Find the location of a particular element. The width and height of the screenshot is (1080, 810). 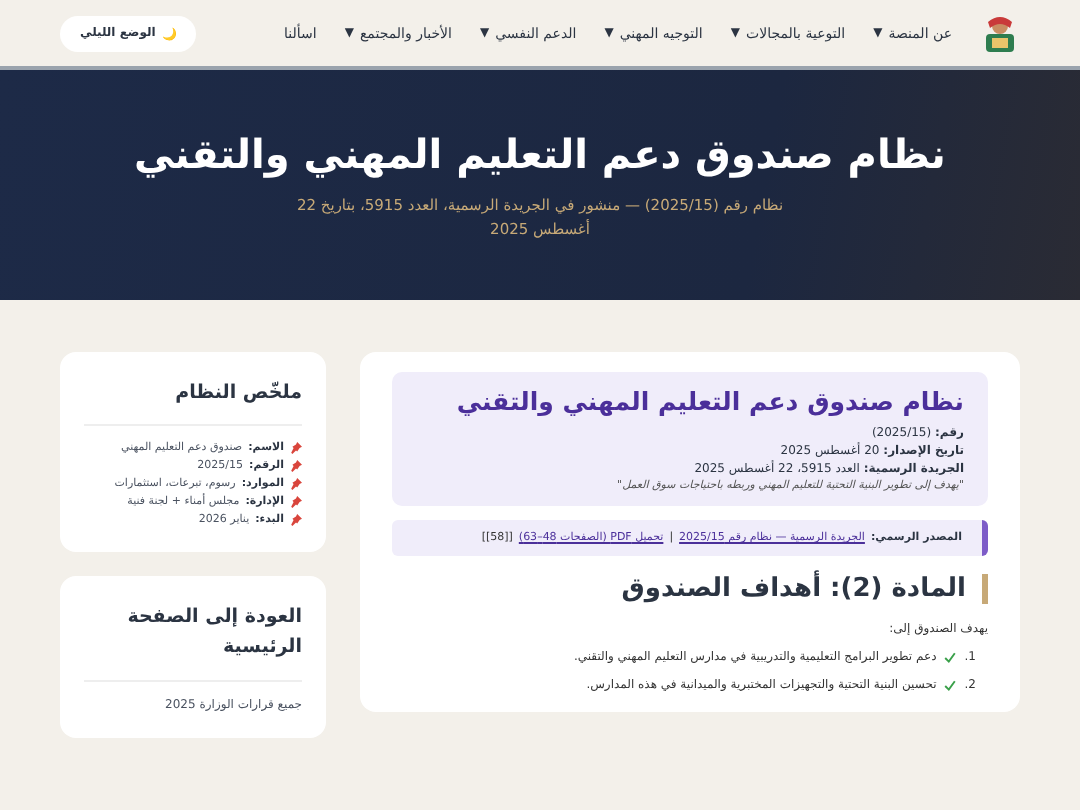

logo-icon is located at coordinates (1000, 33).